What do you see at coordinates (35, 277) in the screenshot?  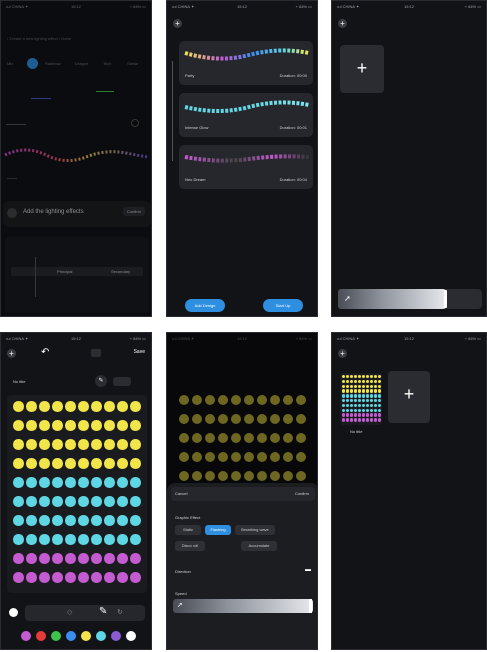 I see `timeline-marker` at bounding box center [35, 277].